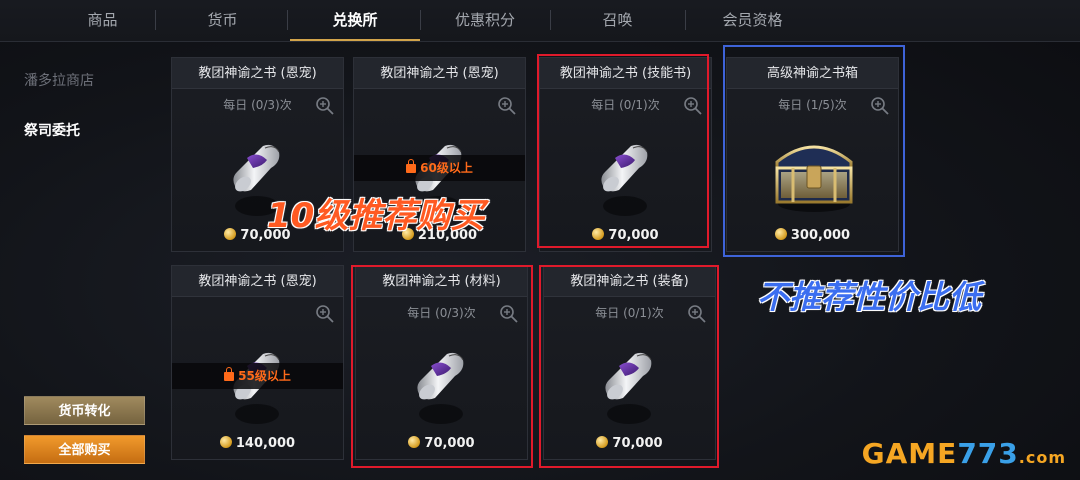 The width and height of the screenshot is (1080, 480). Describe the element at coordinates (814, 151) in the screenshot. I see `highlight-box-blue` at that location.